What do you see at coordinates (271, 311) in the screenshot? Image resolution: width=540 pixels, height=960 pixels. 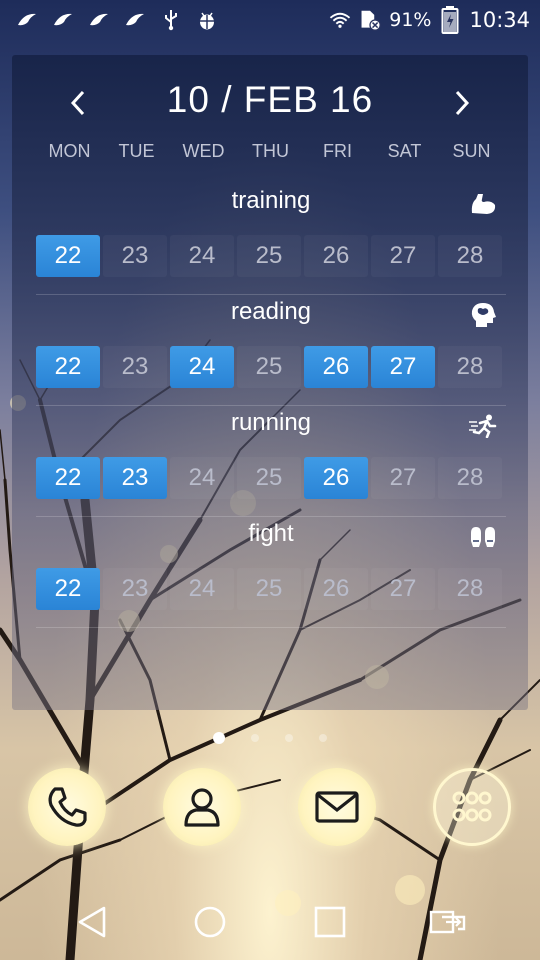 I see `habit-name: reading` at bounding box center [271, 311].